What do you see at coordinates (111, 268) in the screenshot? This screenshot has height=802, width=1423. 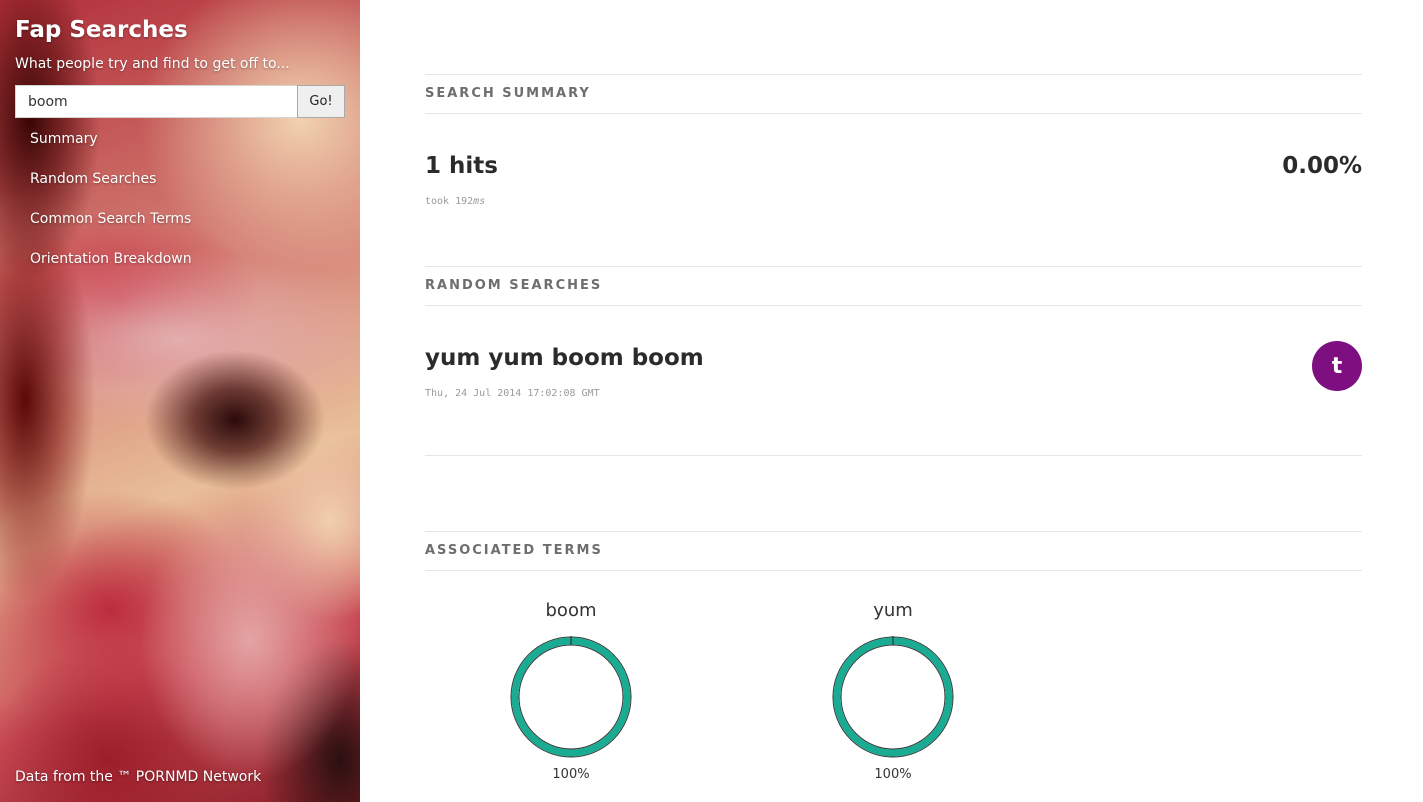 I see `nav-orientation-breakdown: Orientation Breakdown` at bounding box center [111, 268].